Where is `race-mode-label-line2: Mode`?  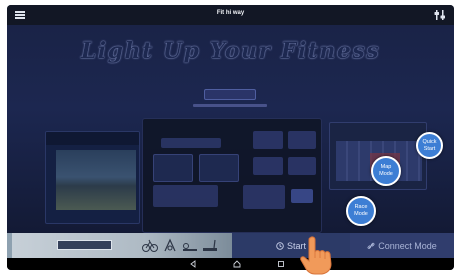
race-mode-label-line2: Mode is located at coordinates (361, 214).